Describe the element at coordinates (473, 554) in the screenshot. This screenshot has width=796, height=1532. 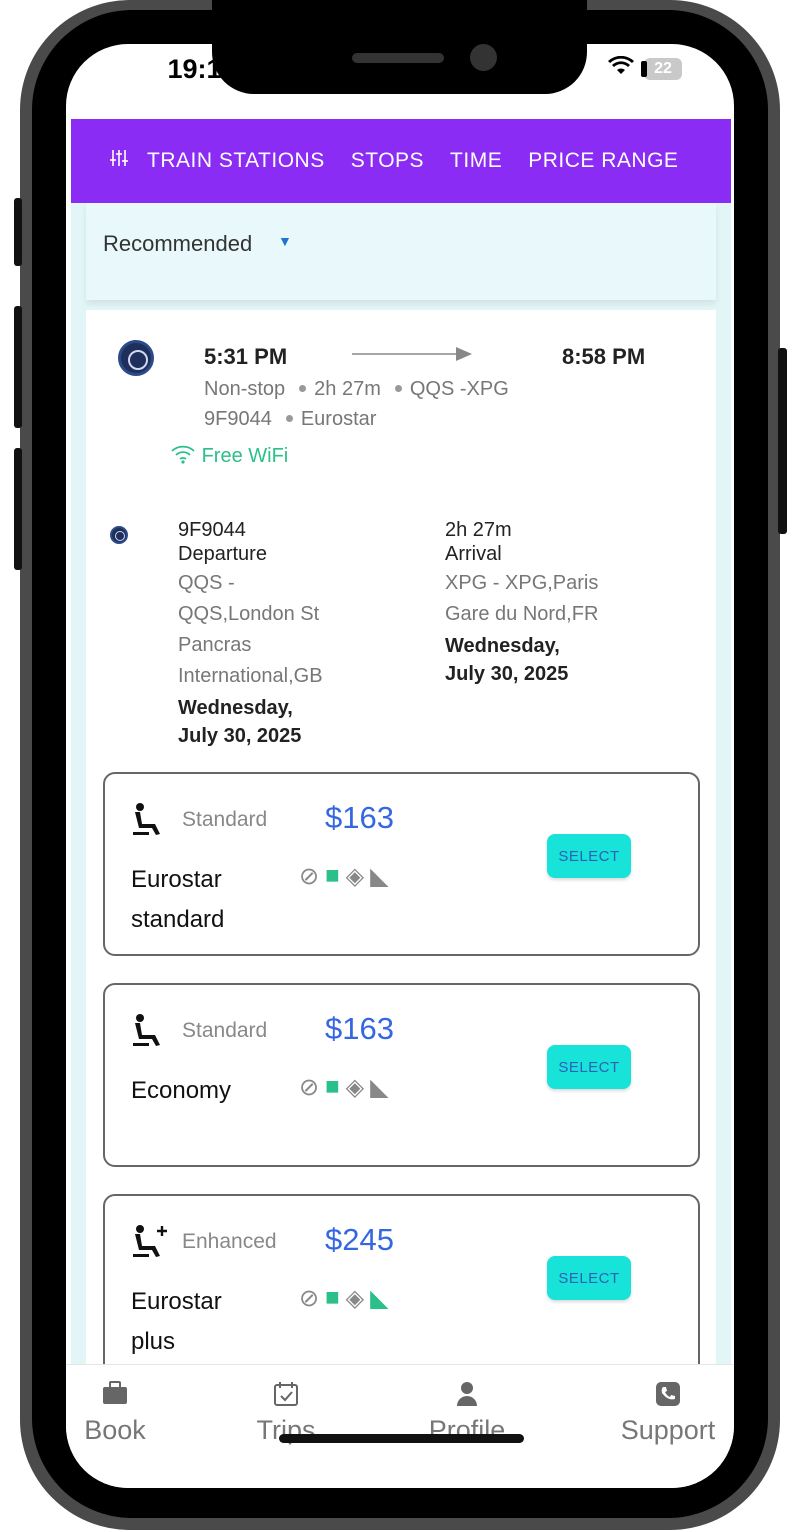
I see `arrival-label: Arrival` at that location.